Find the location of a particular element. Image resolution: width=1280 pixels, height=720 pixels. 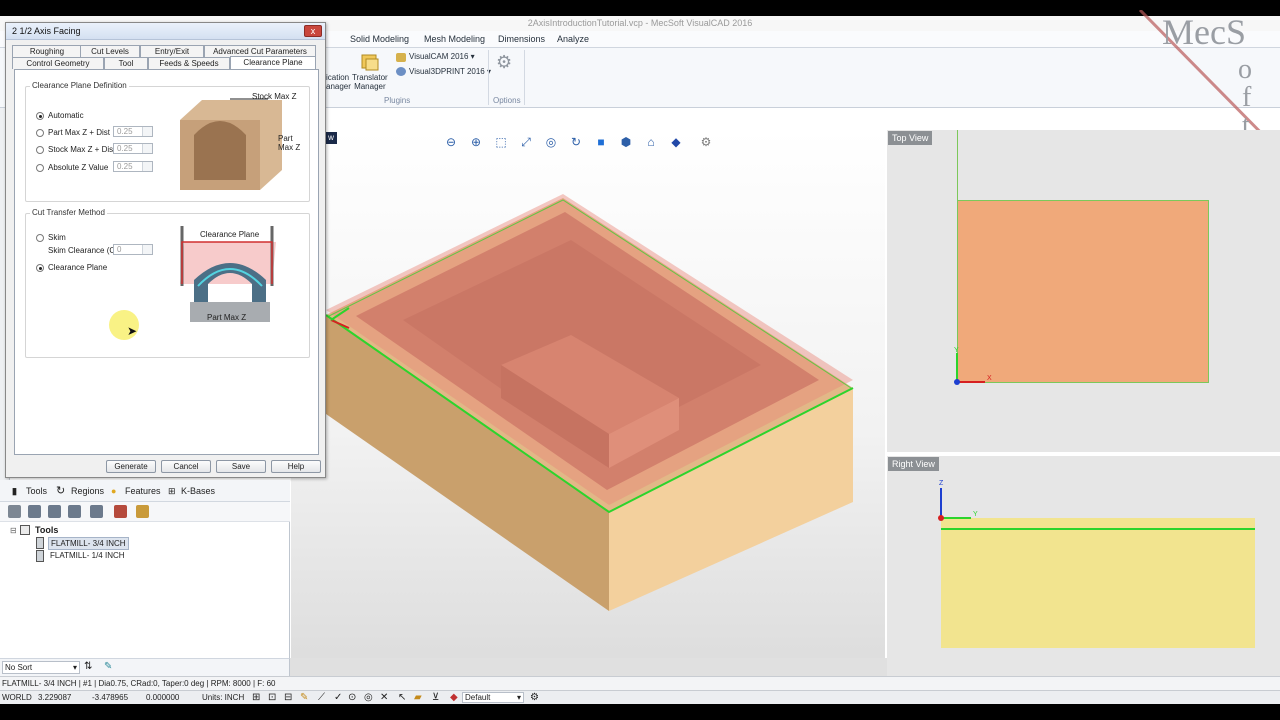

cancel-button: Cancel is located at coordinates (186, 466).